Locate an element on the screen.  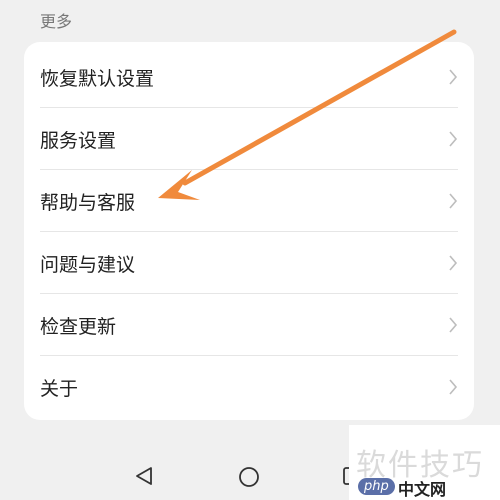
menu-item-label: 恢复默认设置 is located at coordinates (97, 78).